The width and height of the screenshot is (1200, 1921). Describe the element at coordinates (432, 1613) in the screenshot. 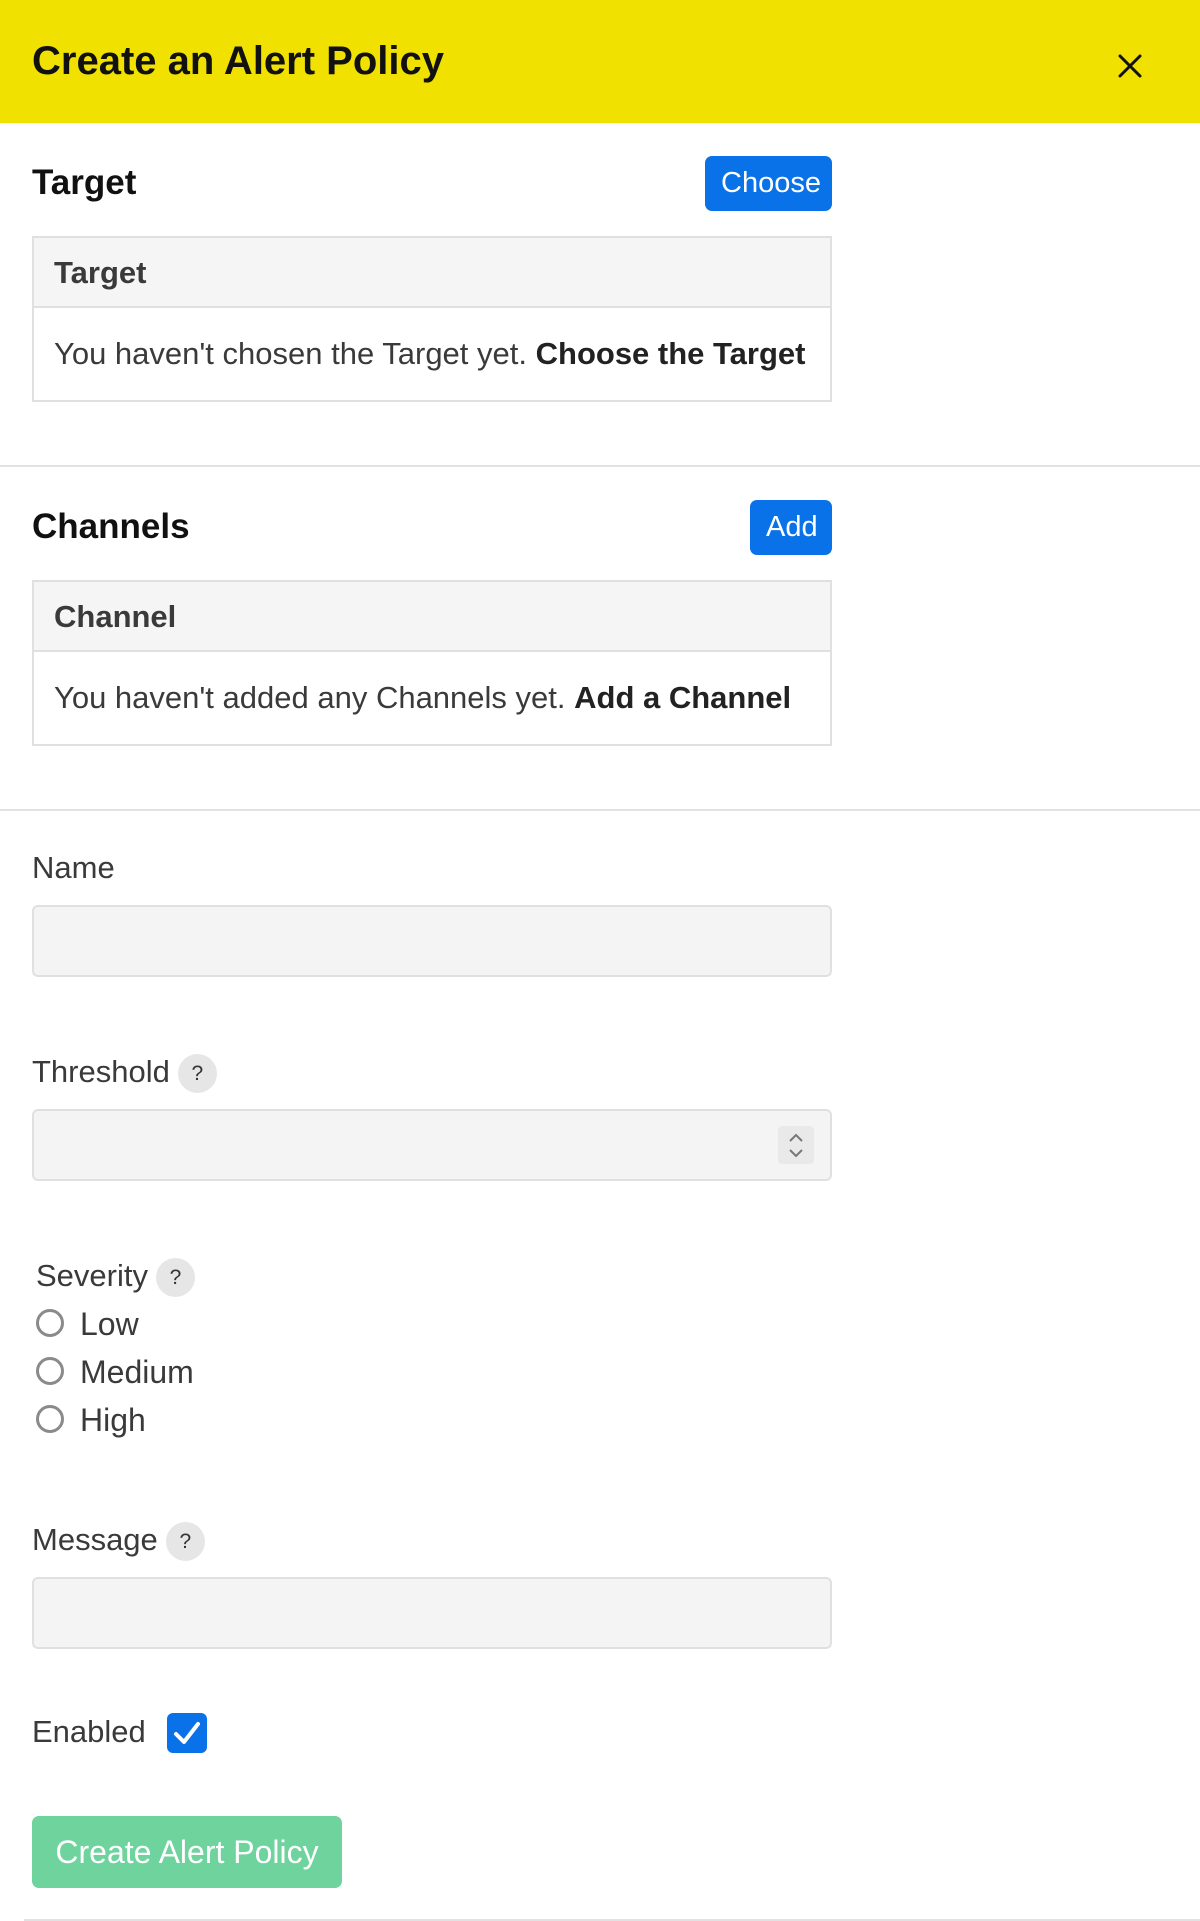

I see `message-input` at that location.